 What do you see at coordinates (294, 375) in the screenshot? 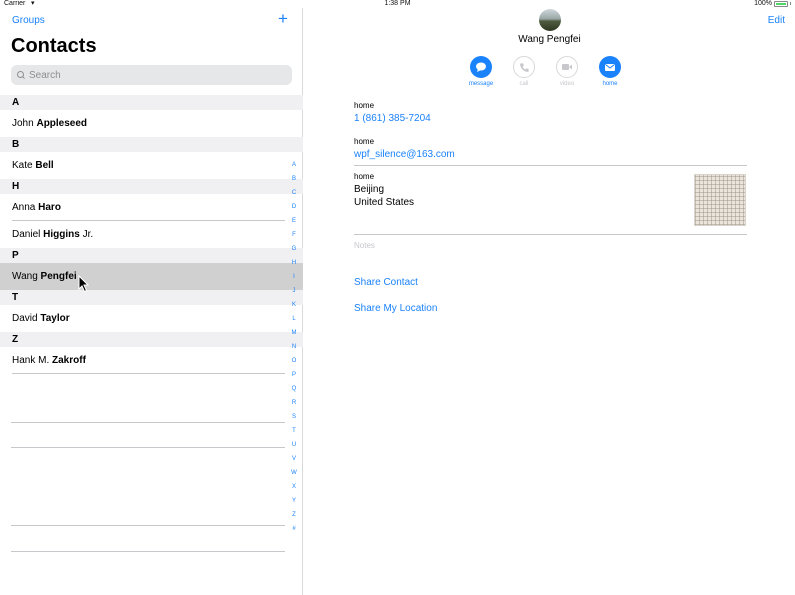
I see `index-letter: P` at bounding box center [294, 375].